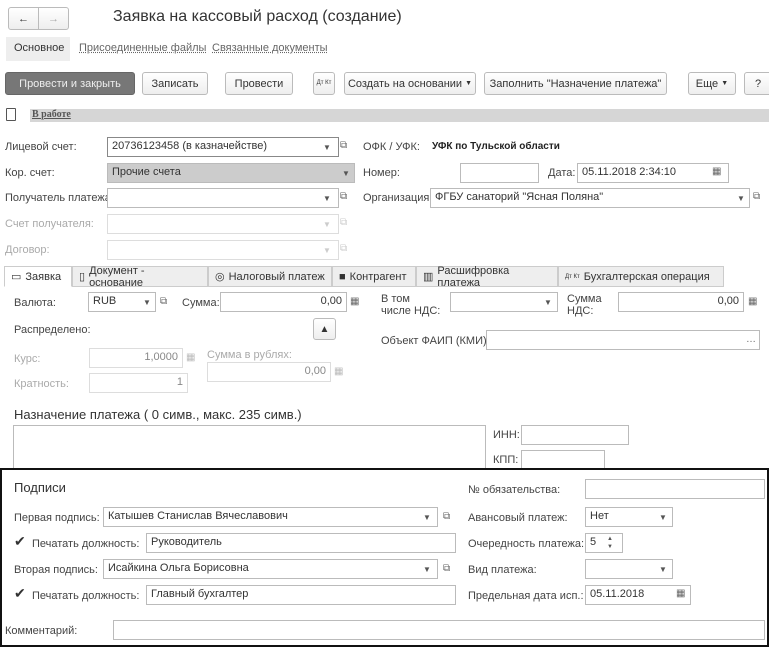  I want to click on kpp-field, so click(563, 460).